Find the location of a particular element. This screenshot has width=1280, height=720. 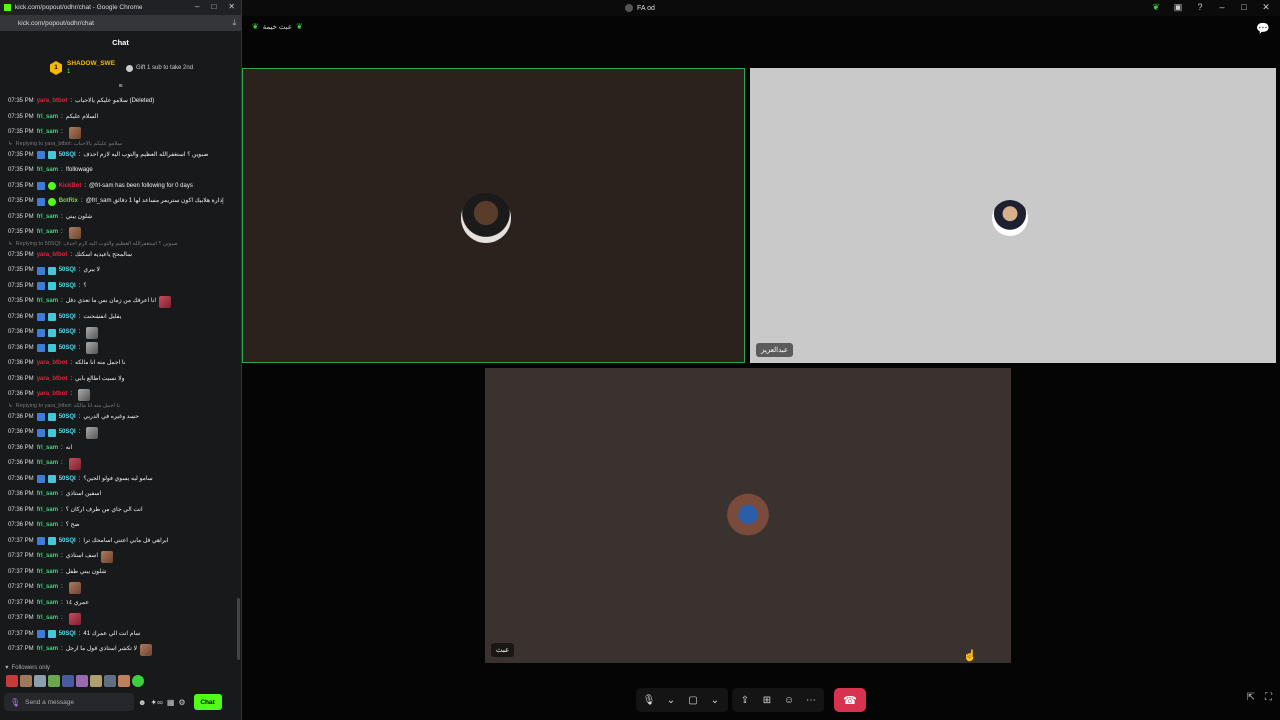

meeting-window-controls: ❦ ▣ ? – □ ✕ is located at coordinates (1211, 7).